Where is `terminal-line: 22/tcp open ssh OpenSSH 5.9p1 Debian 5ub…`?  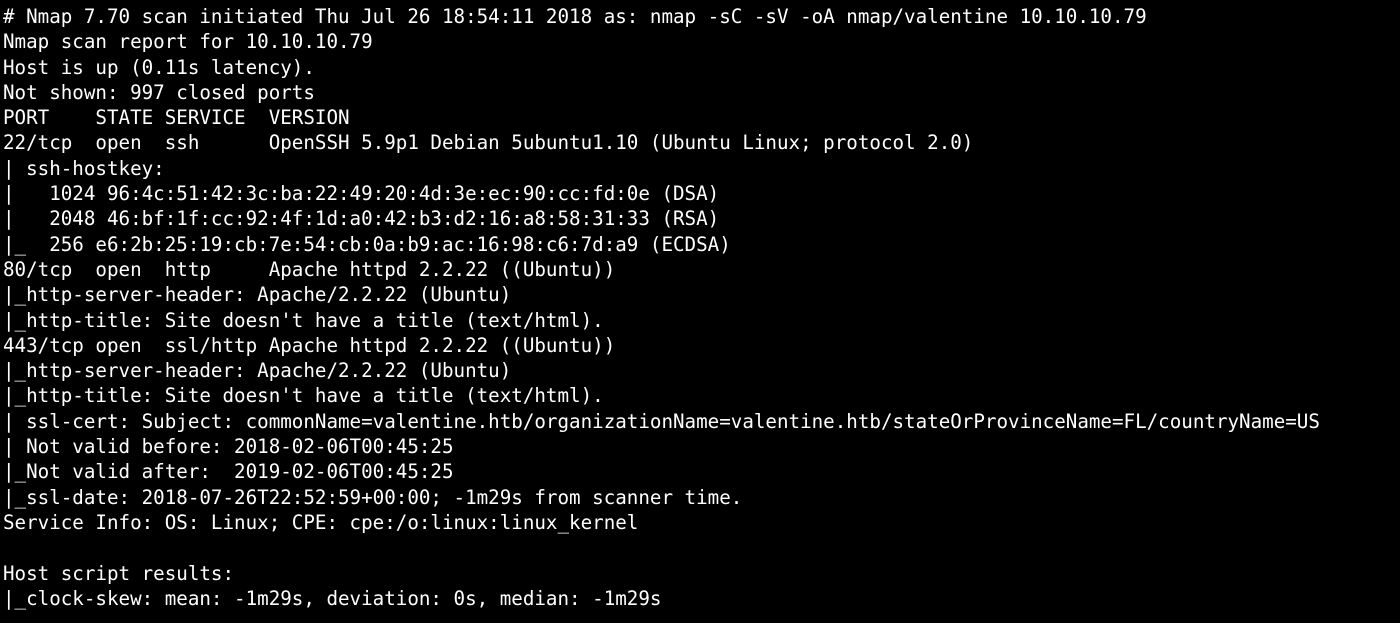
terminal-line: 22/tcp open ssh OpenSSH 5.9p1 Debian 5ub… is located at coordinates (488, 143).